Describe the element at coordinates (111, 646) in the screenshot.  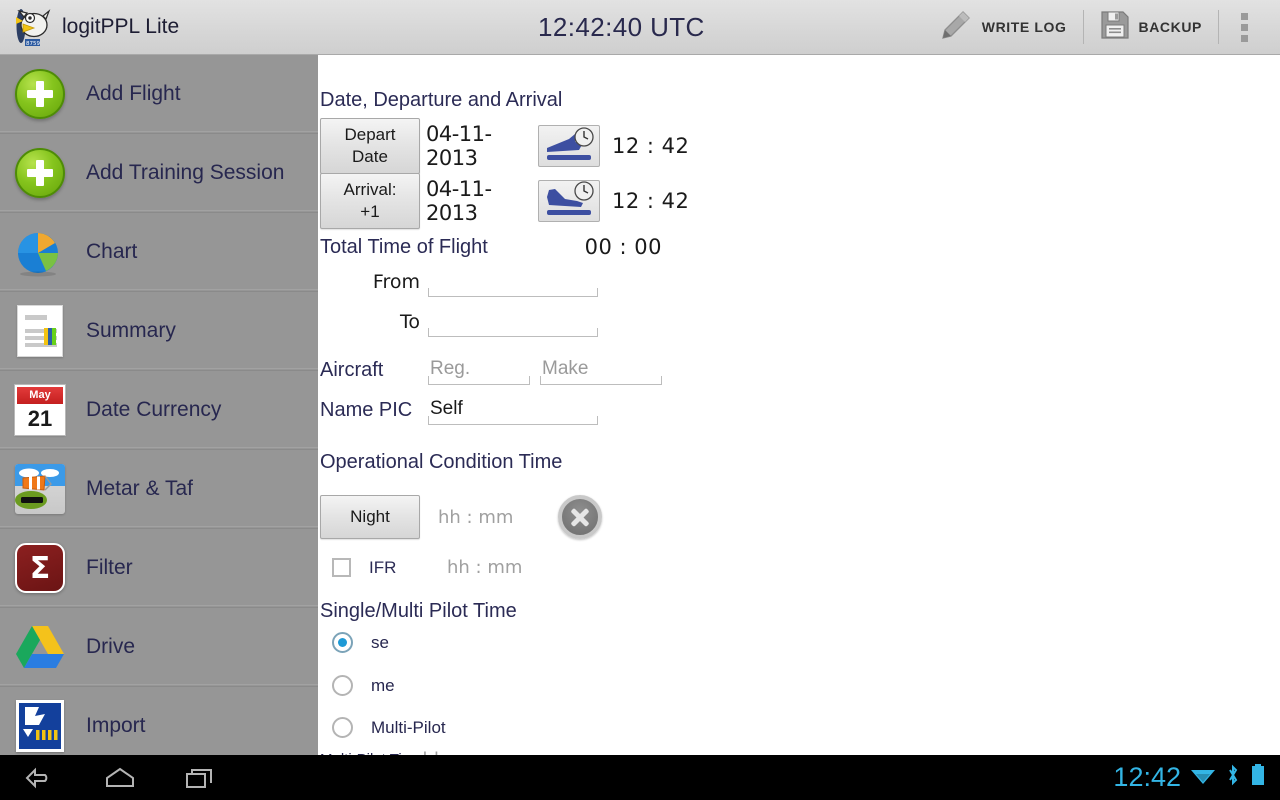
I see `sidebar-item-label: Drive` at that location.